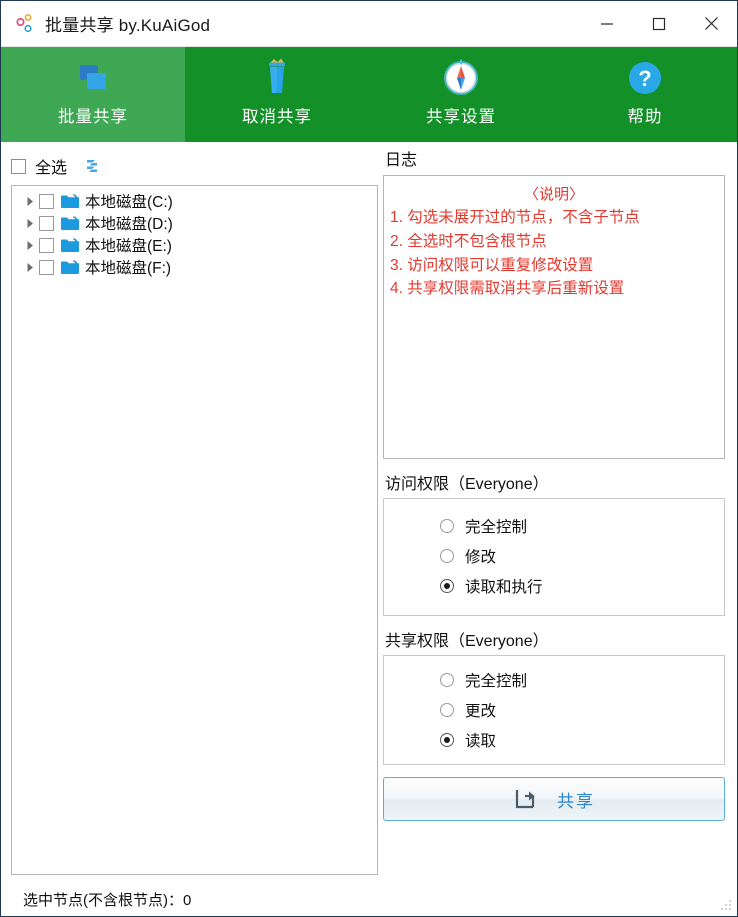 This screenshot has height=917, width=738. What do you see at coordinates (467, 642) in the screenshot?
I see `share-permission-caption: 共享权限（Everyone）` at bounding box center [467, 642].